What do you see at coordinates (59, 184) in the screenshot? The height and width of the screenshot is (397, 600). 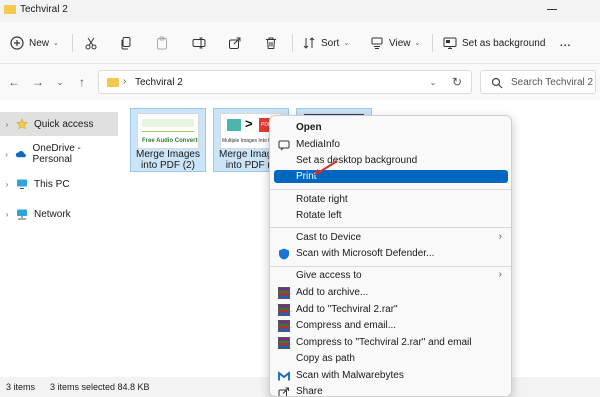 I see `nav-item-this-pc: › This PC` at bounding box center [59, 184].